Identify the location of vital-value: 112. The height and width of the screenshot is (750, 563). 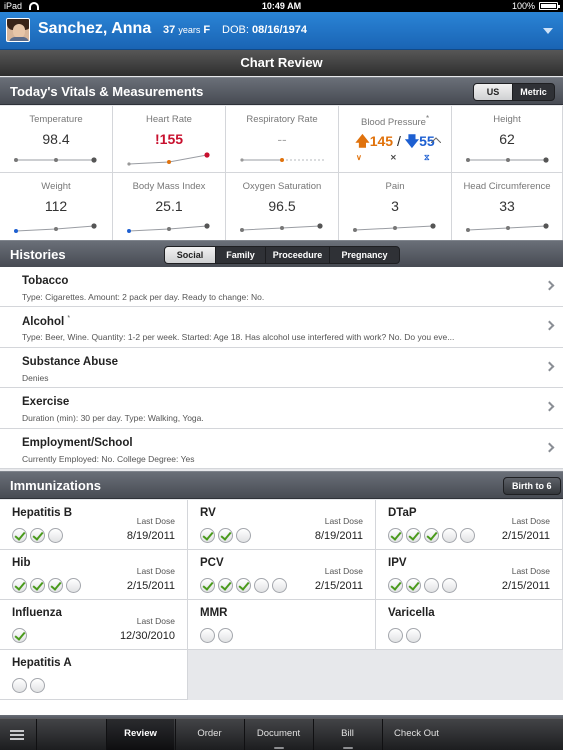
(56, 206).